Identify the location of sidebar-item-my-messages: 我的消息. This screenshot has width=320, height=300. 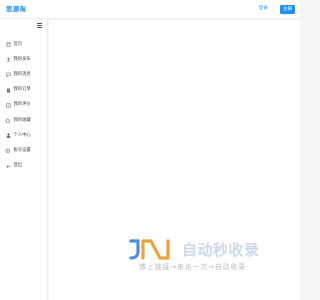
(24, 74).